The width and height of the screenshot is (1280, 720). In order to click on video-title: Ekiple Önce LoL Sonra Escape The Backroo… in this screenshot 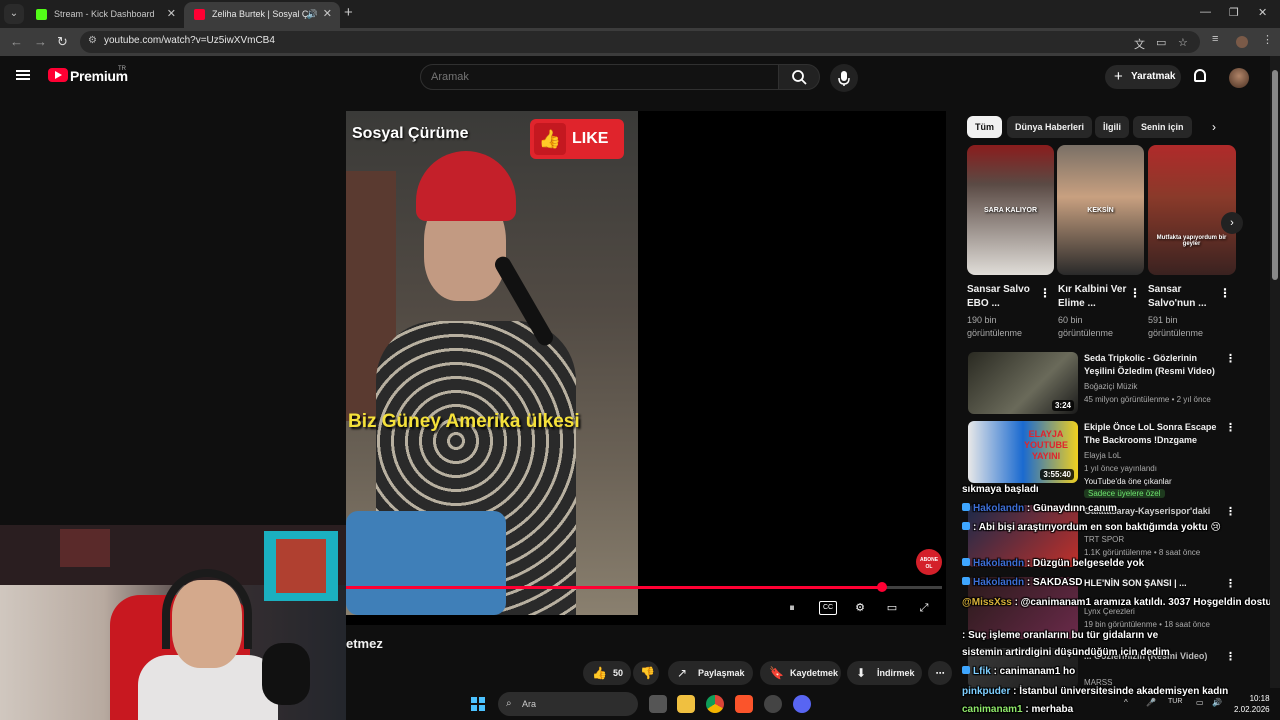, I will do `click(1154, 434)`.